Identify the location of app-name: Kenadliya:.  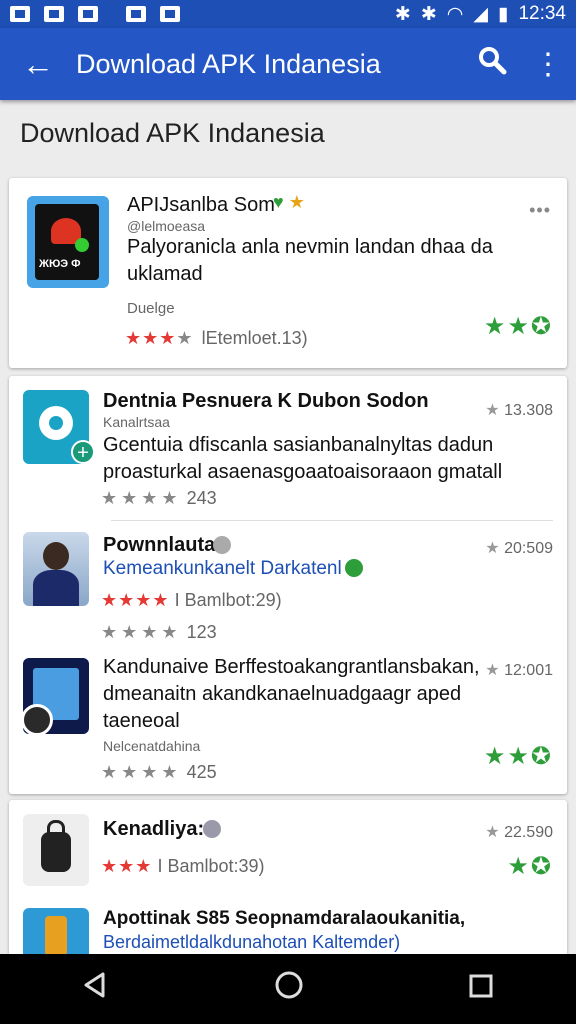
(153, 829).